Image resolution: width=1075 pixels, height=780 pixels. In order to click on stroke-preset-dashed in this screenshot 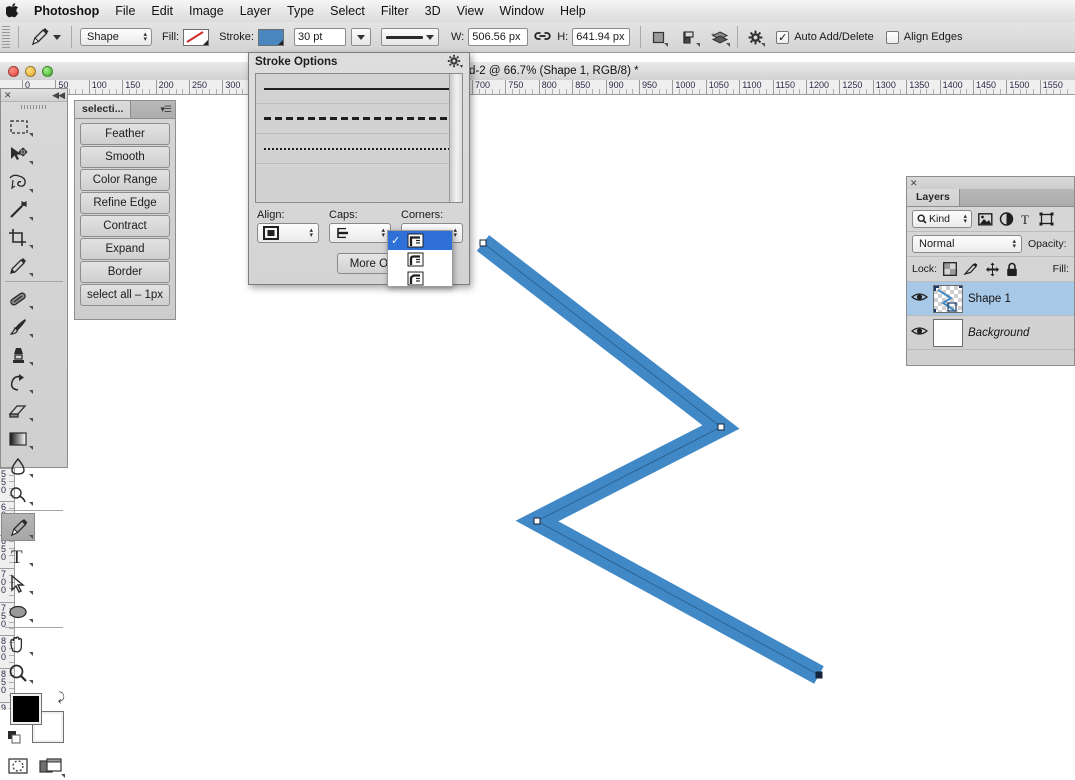, I will do `click(359, 119)`.